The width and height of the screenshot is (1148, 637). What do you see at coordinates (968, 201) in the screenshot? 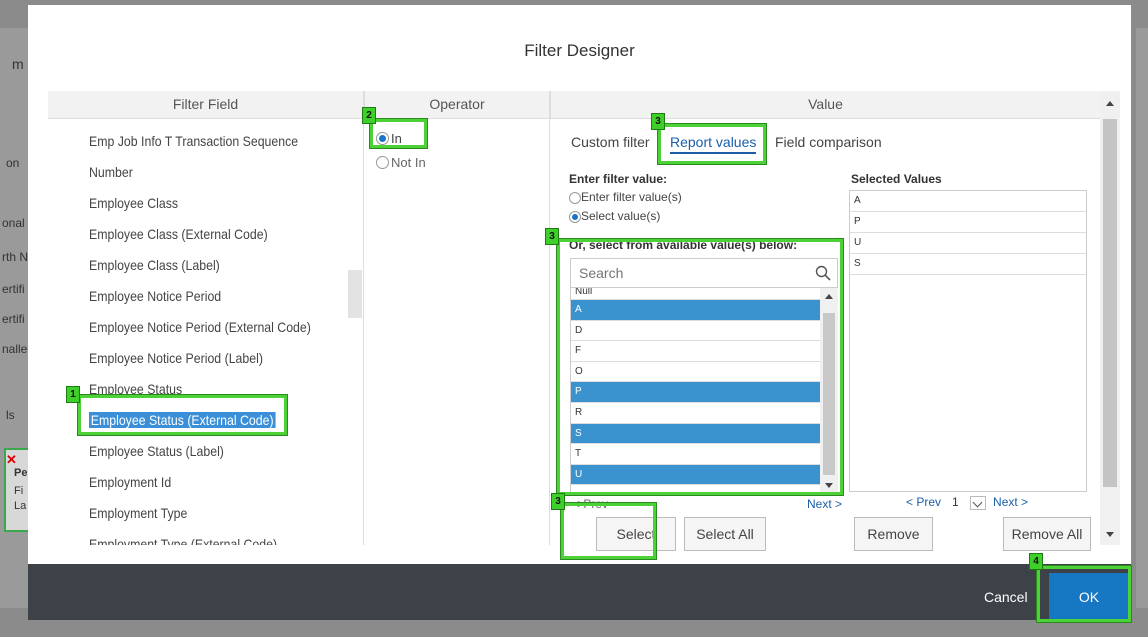
I see `list-item: A` at bounding box center [968, 201].